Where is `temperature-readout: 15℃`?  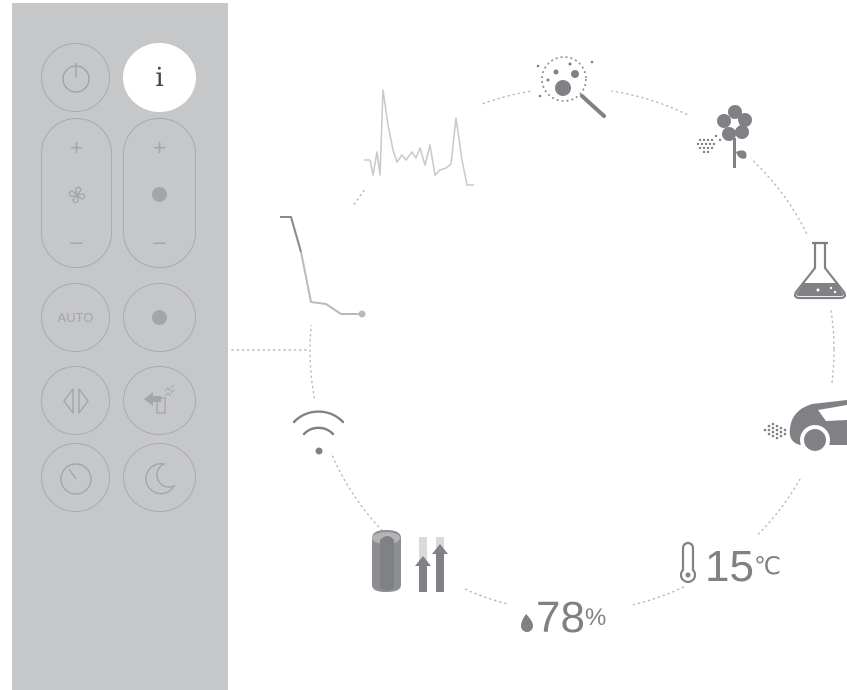
temperature-readout: 15℃ is located at coordinates (743, 567).